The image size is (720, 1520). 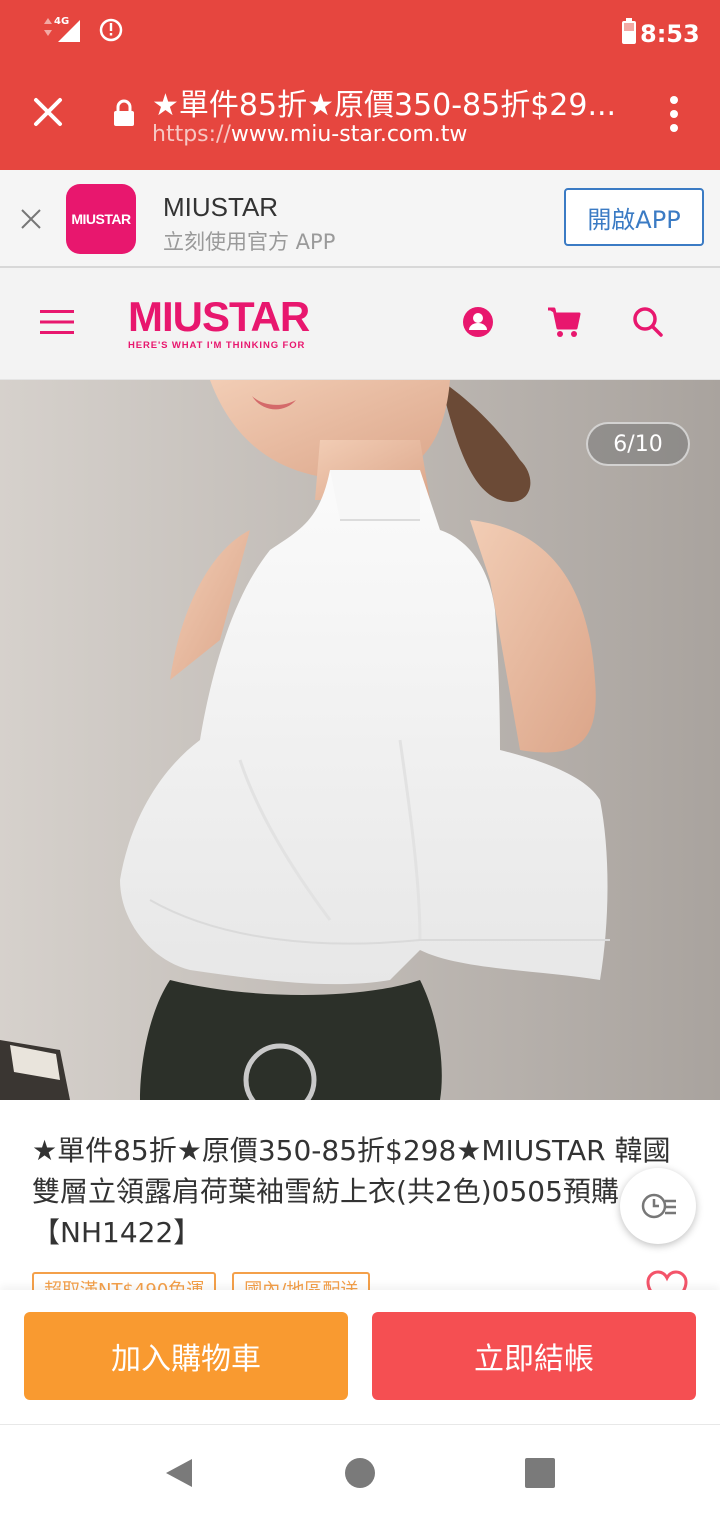 I want to click on site-logo-tagline: HERE'S WHAT I'M THINKING FOR, so click(x=217, y=345).